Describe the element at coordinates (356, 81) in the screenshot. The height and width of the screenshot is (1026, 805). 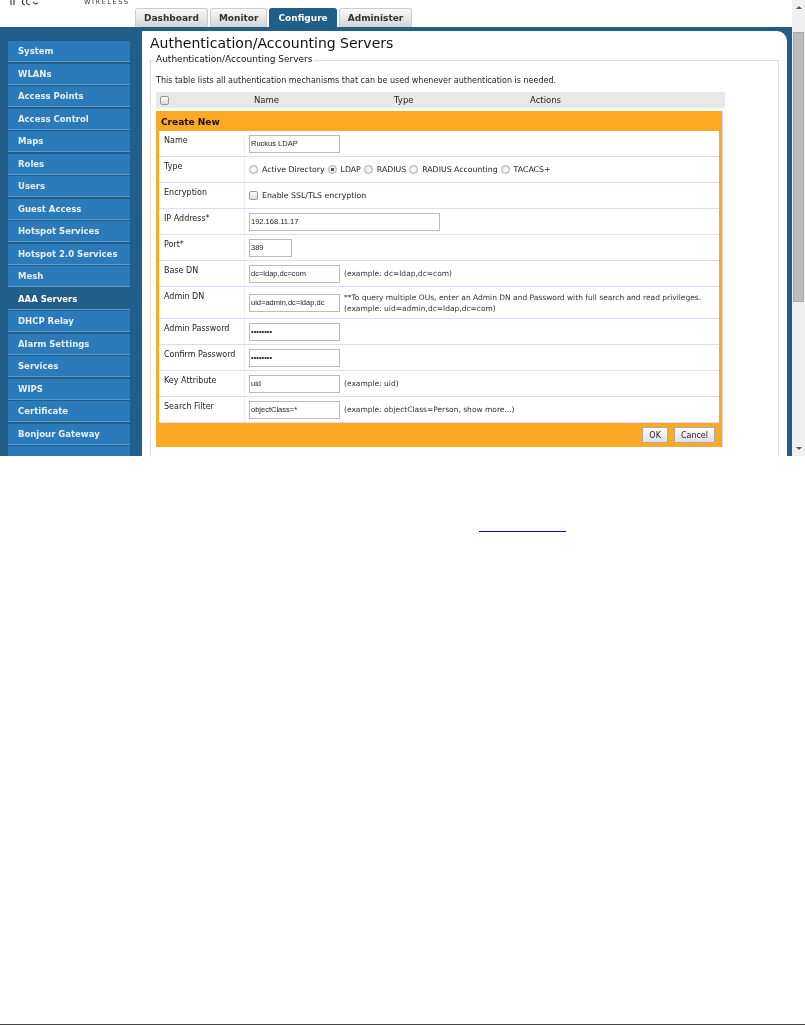
I see `section-description: This table lists all authentication mechanisms that can be used whenever authentication is needed.` at that location.